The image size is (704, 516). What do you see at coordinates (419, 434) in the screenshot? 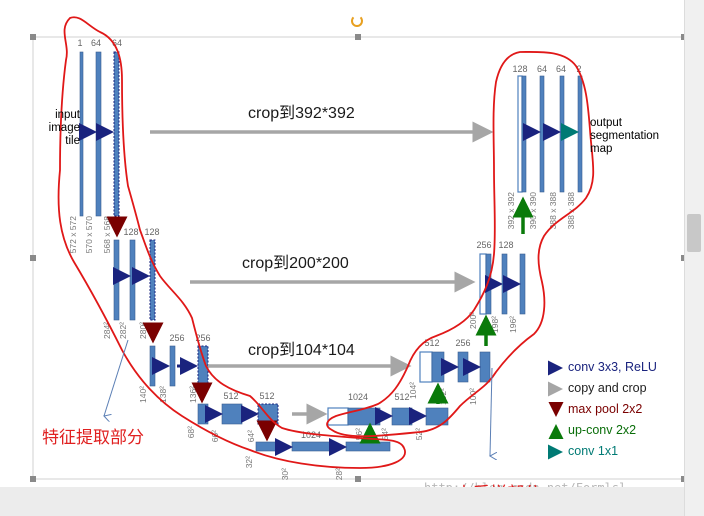
I see `spatial-size-l4_dec-2: 52²` at bounding box center [419, 434].